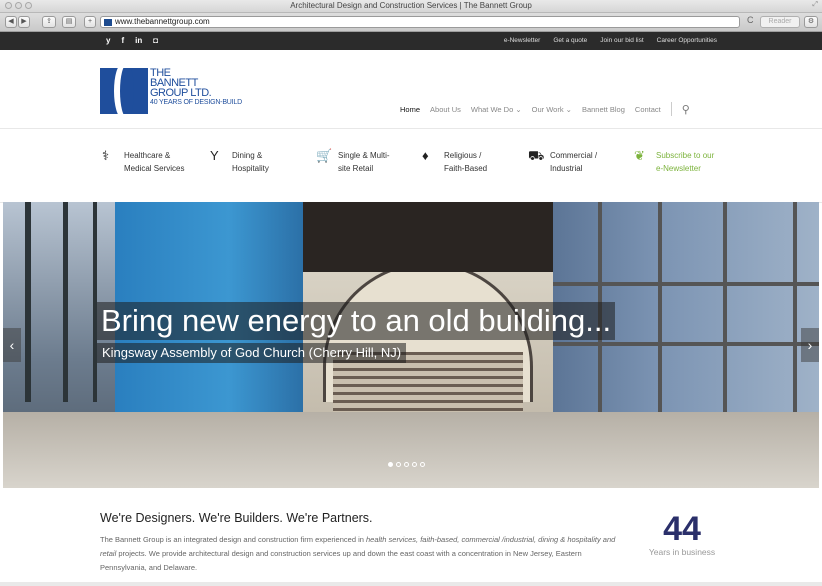 The height and width of the screenshot is (586, 822). I want to click on doctor-icon: ⚕, so click(106, 155).